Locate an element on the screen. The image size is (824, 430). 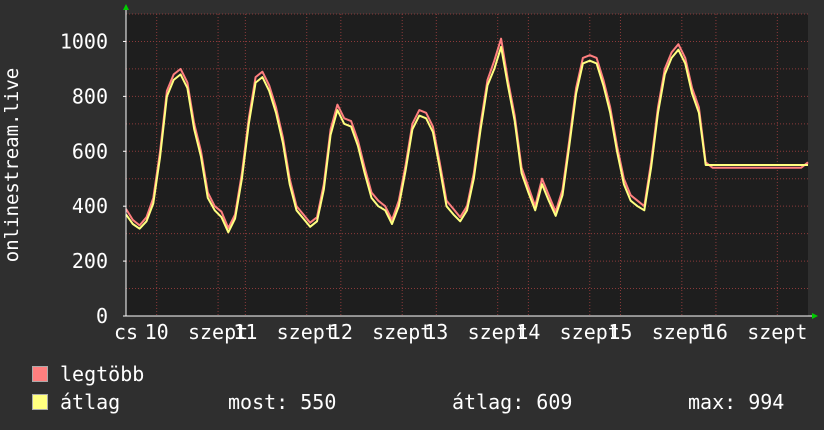
y-axis-label: onlinestream.live is located at coordinates (12, 165).